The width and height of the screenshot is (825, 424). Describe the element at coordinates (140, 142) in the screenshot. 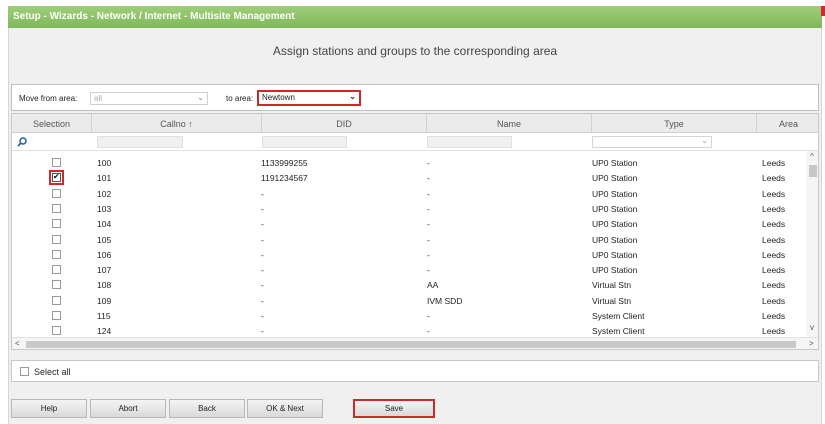

I see `callno-filter-input` at that location.